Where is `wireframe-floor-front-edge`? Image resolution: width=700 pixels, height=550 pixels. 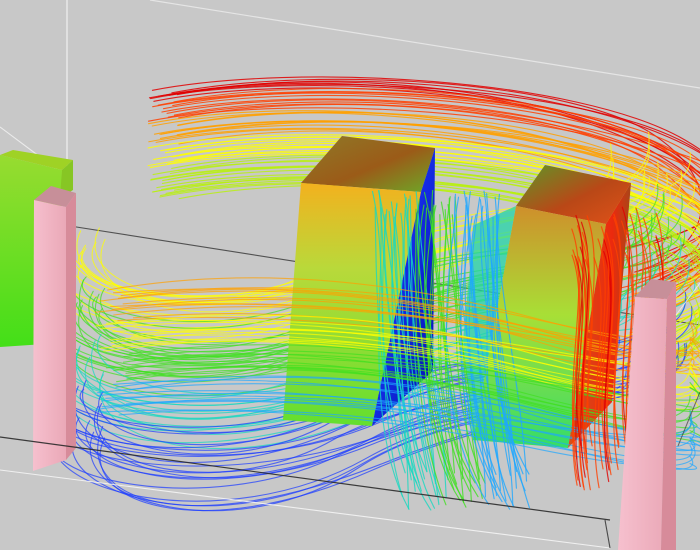
wireframe-floor-front-edge is located at coordinates (305, 478).